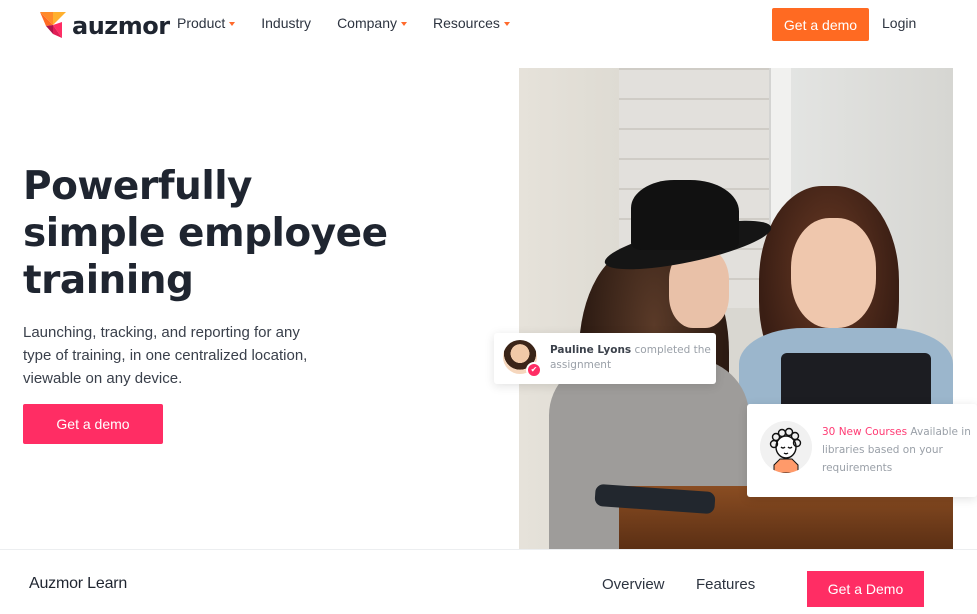 This screenshot has height=614, width=977. I want to click on nav-item-product: Product, so click(206, 23).